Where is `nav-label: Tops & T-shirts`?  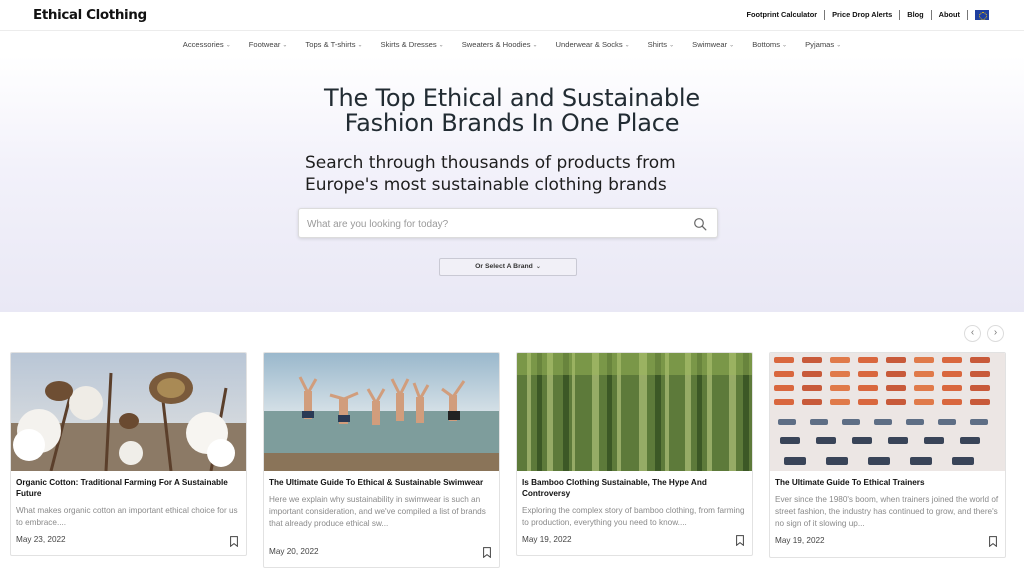
nav-label: Tops & T-shirts is located at coordinates (330, 44).